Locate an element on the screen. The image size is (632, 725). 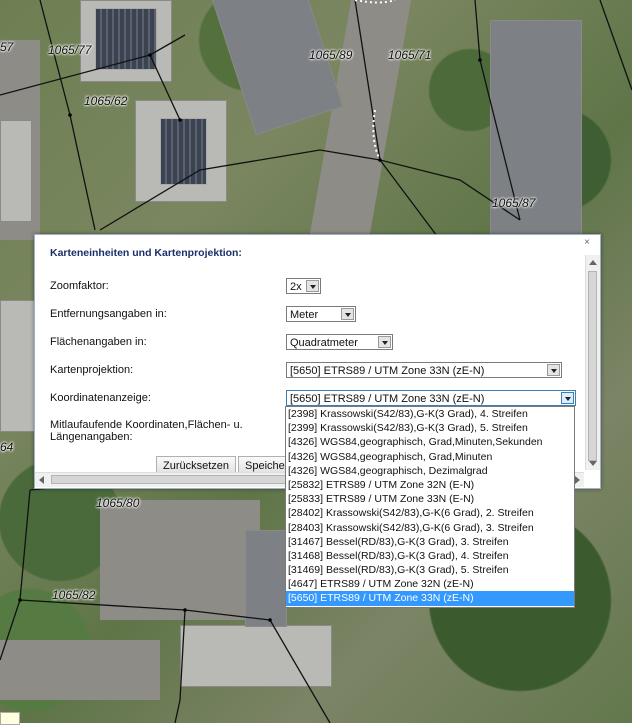
parcel-label: 1065/82 is located at coordinates (74, 595).